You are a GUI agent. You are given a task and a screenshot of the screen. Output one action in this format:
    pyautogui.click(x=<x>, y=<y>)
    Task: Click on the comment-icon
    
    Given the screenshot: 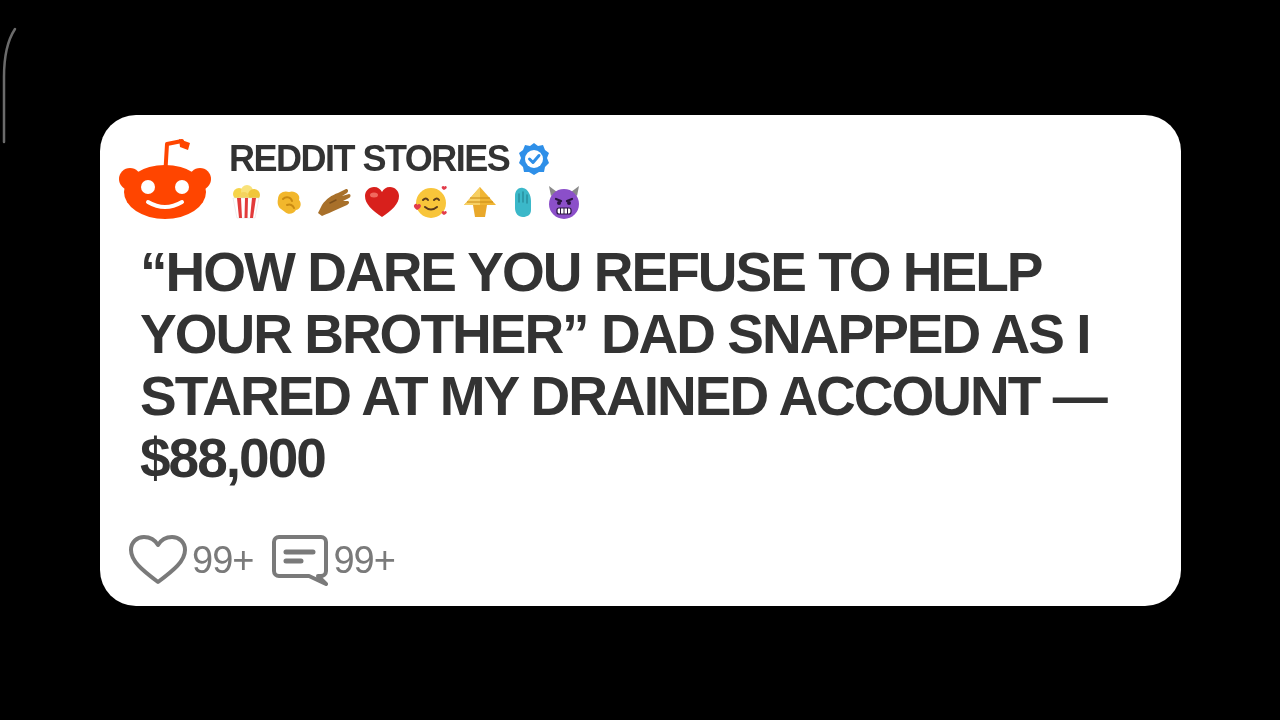 What is the action you would take?
    pyautogui.click(x=300, y=560)
    